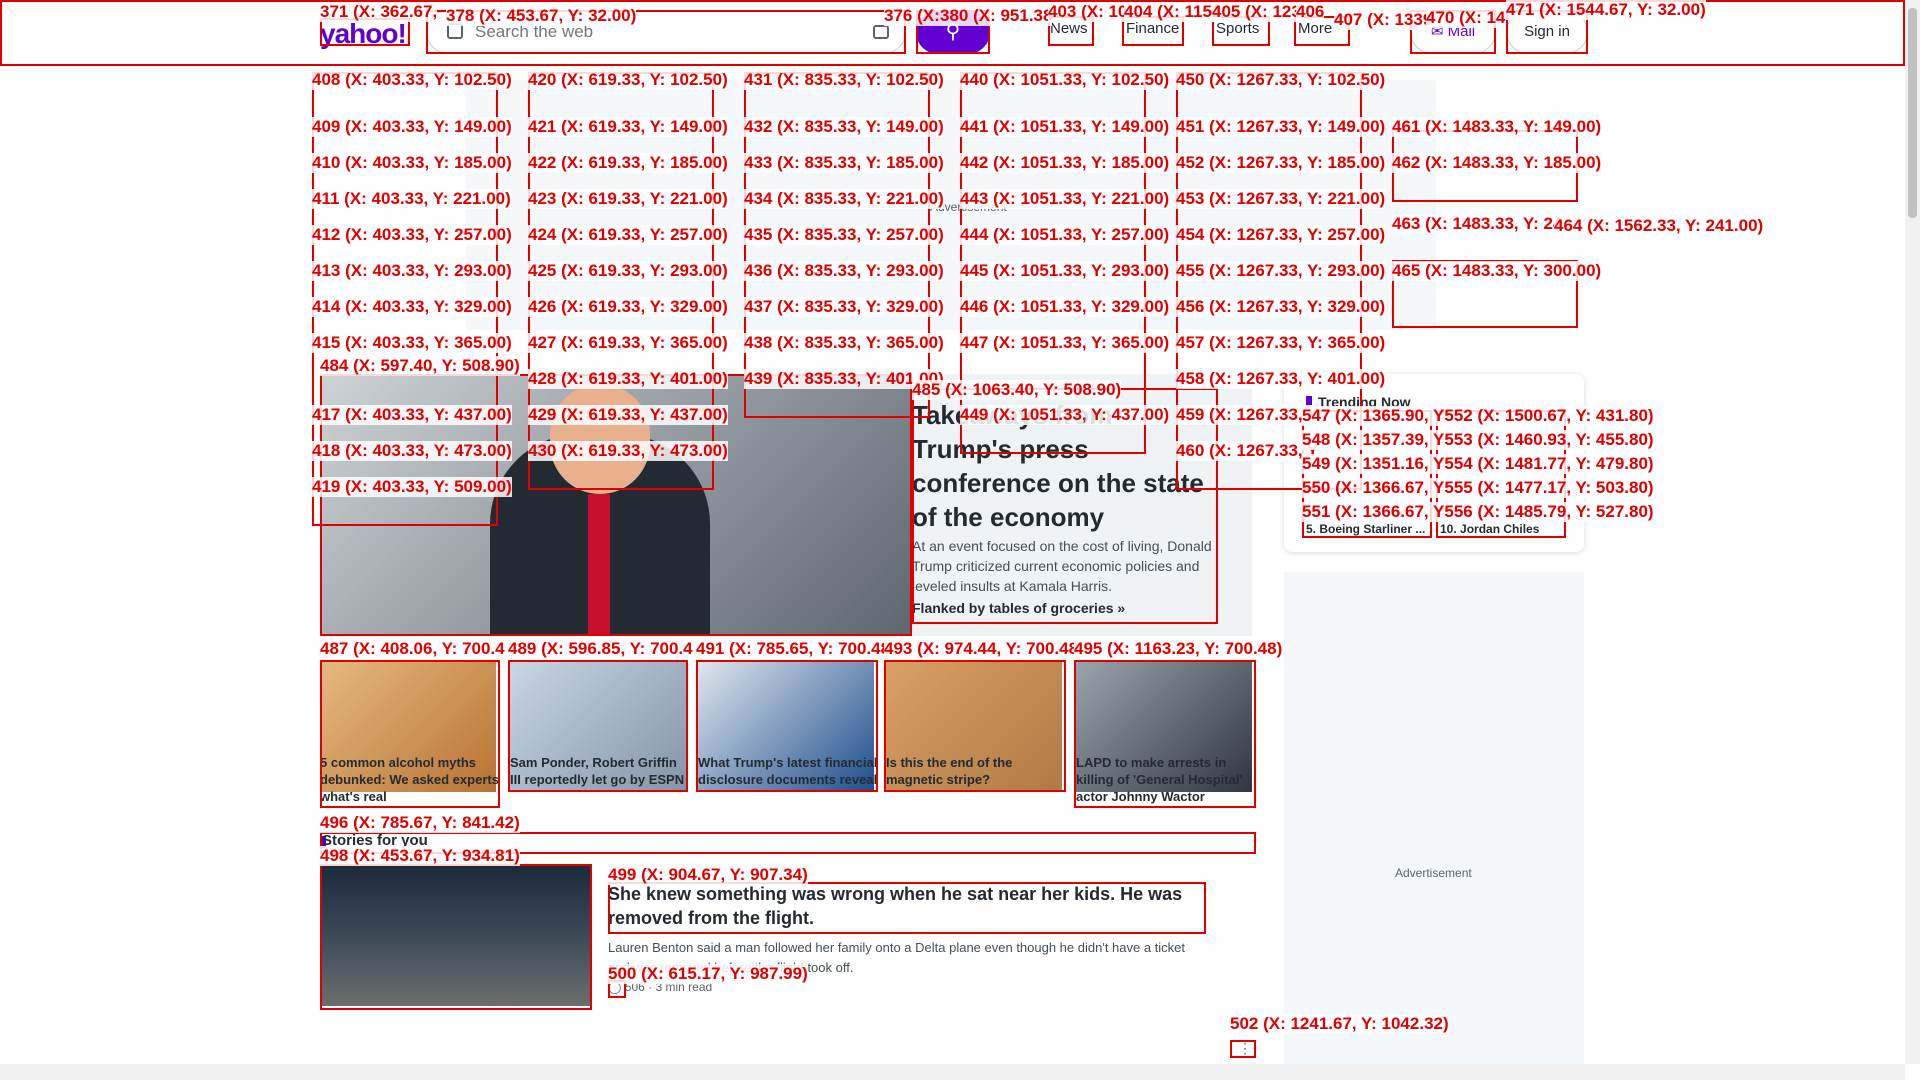 This screenshot has height=1080, width=1920. Describe the element at coordinates (1065, 163) in the screenshot. I see `overlay-label: 442 (X: 1051.33, Y: 185.00)` at that location.